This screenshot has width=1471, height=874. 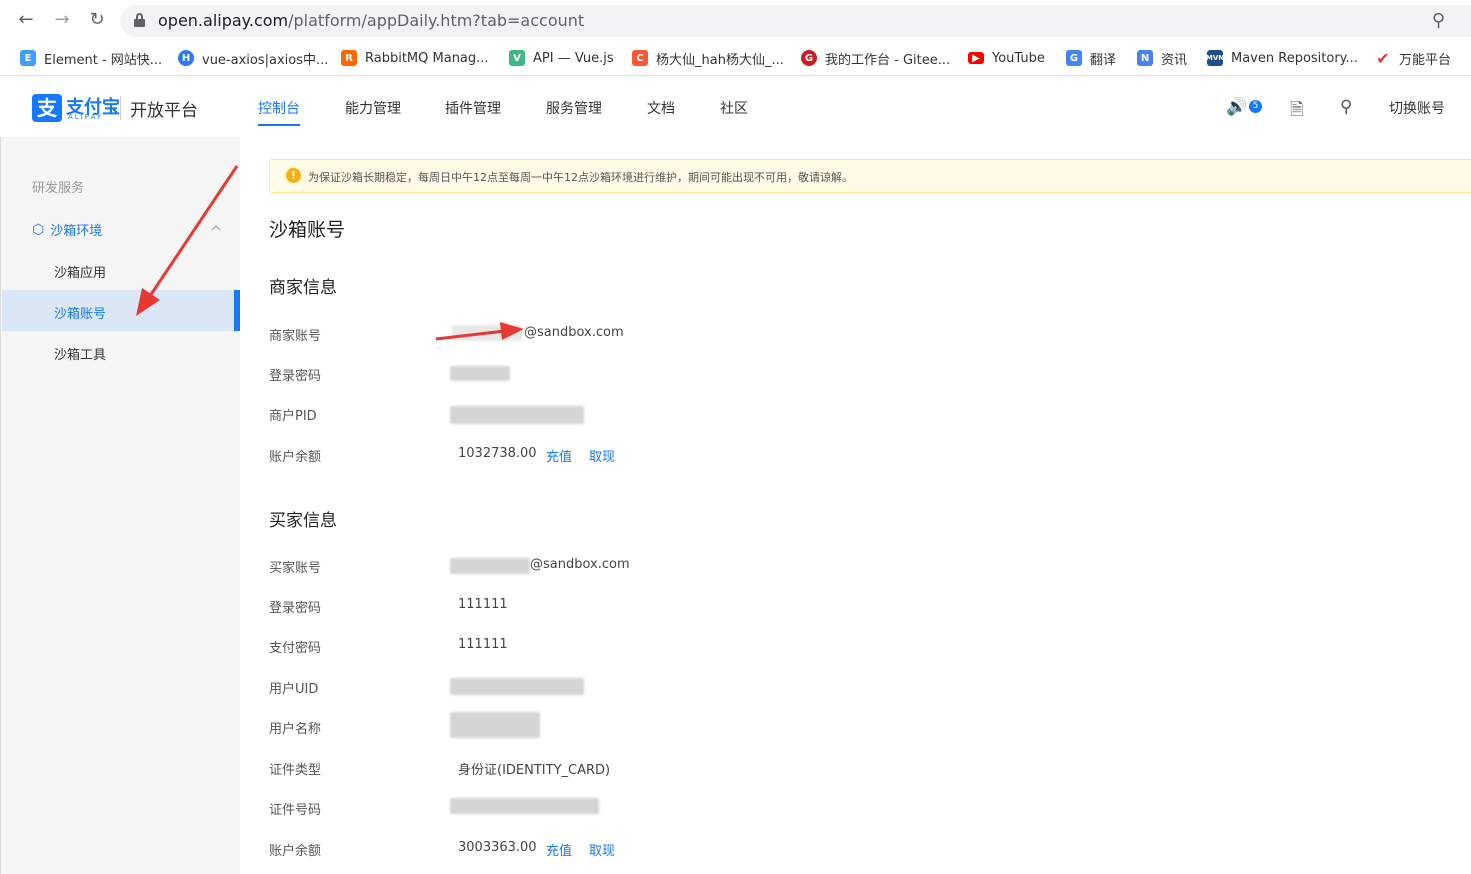 What do you see at coordinates (809, 58) in the screenshot?
I see `gitee-icon: G` at bounding box center [809, 58].